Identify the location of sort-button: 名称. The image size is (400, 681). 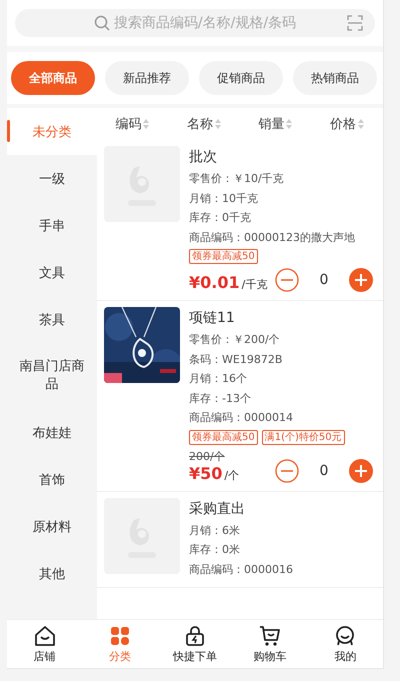
(204, 124).